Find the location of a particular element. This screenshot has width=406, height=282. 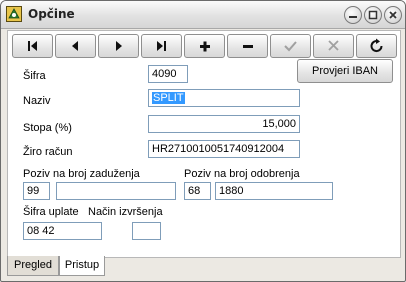

delete-icon is located at coordinates (248, 46).